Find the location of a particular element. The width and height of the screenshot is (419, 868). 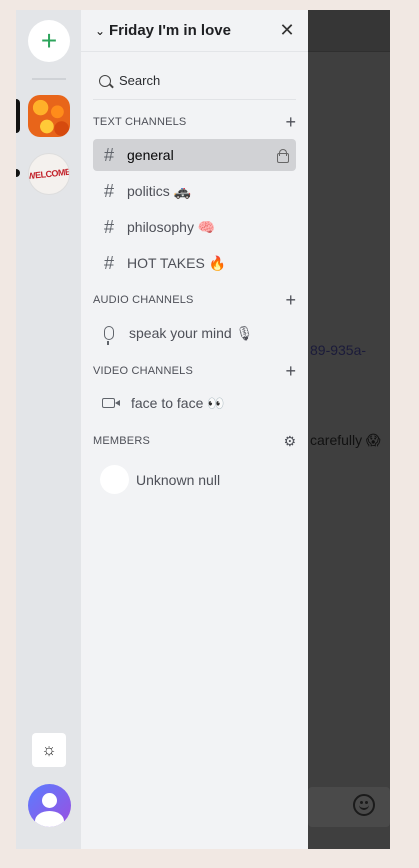

channel-speak-your-mind: speak your mind 🎙 is located at coordinates (194, 333).